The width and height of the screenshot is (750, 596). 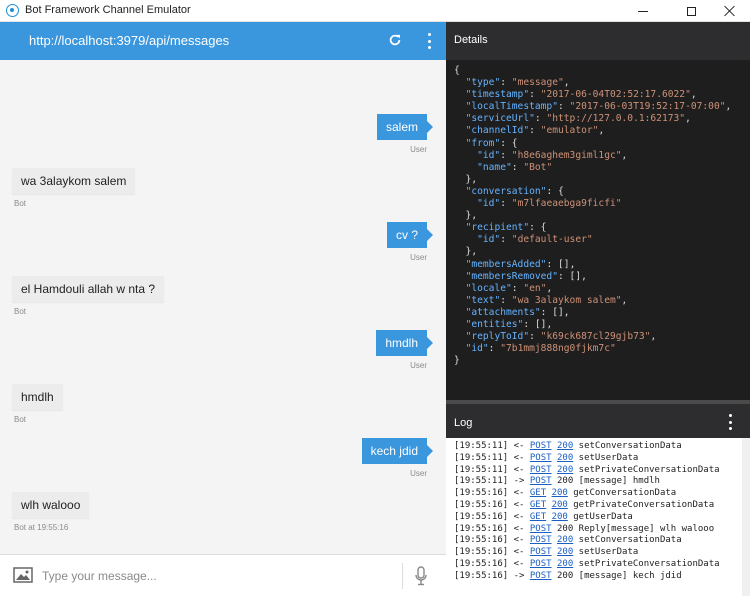 What do you see at coordinates (12, 10) in the screenshot?
I see `app-icon` at bounding box center [12, 10].